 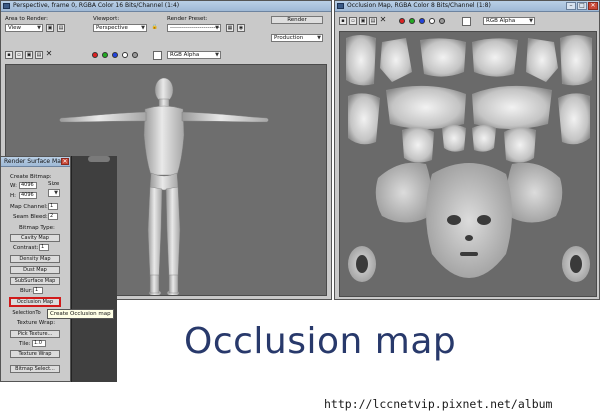 I want to click on environment-icon: ◉, so click(x=241, y=28).